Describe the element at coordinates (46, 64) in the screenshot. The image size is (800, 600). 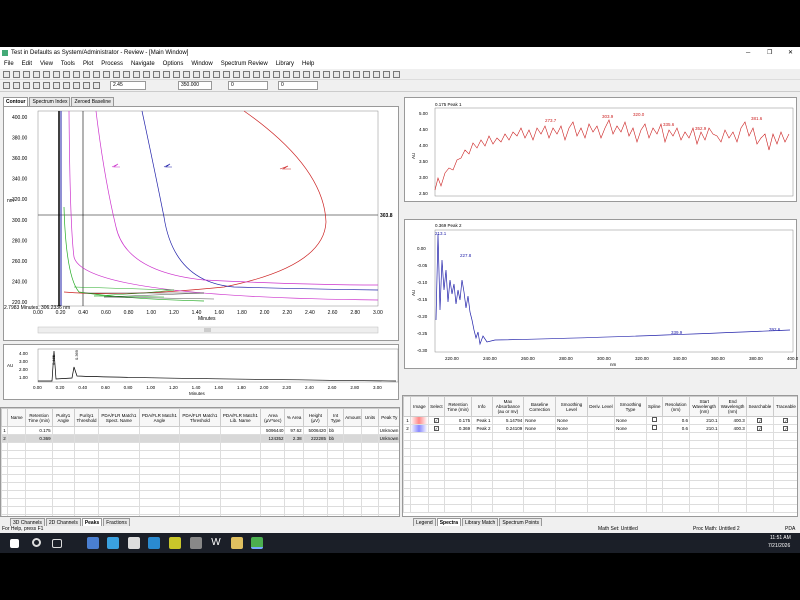
I see `menu-view: View` at that location.